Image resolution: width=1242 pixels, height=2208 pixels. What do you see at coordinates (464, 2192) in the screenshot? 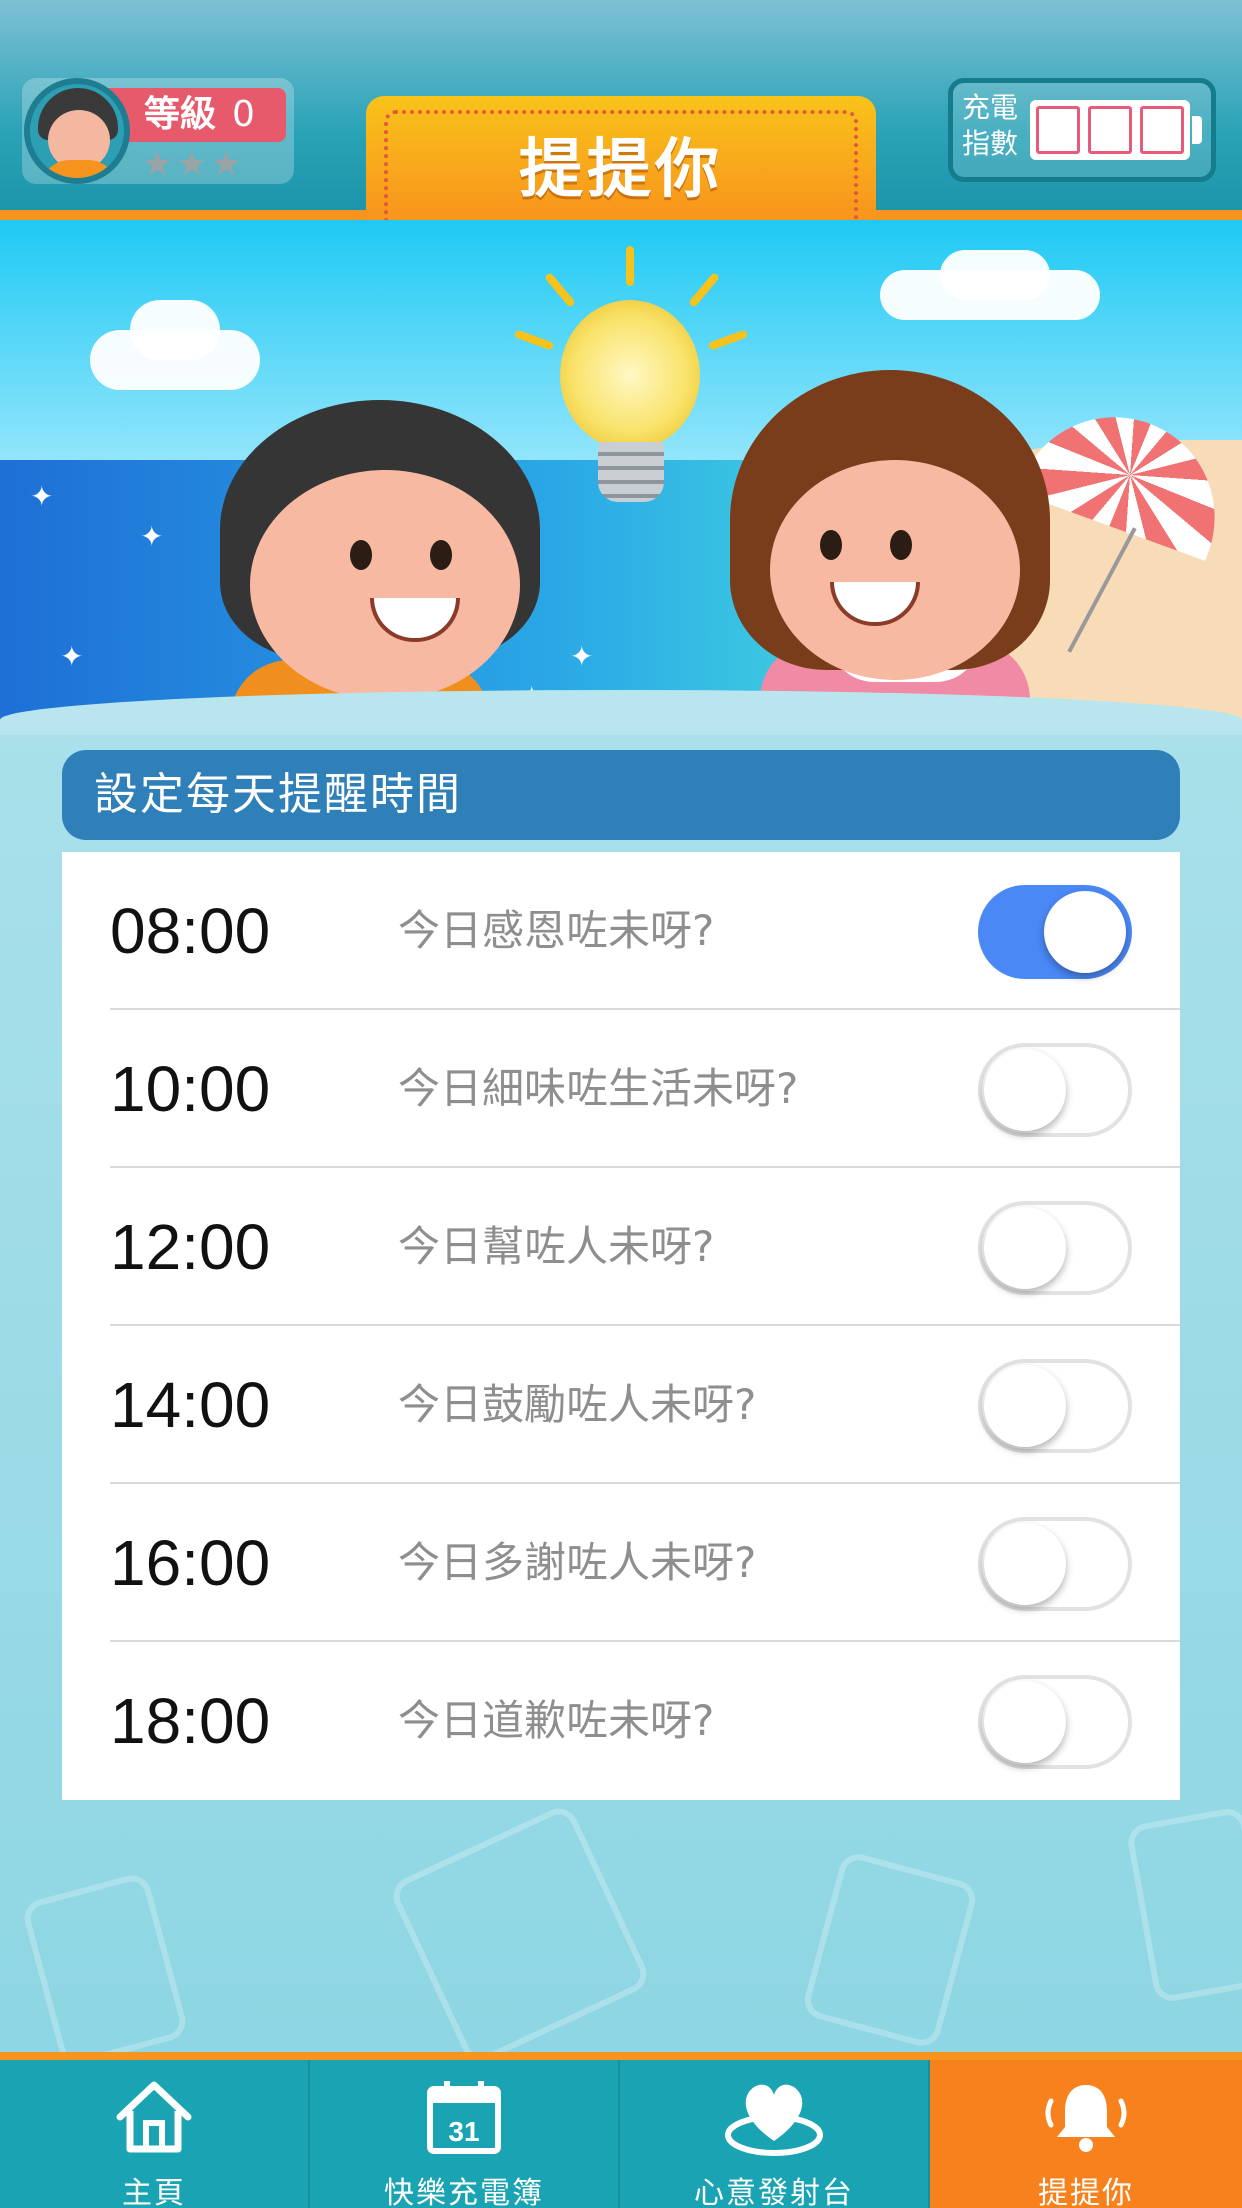
I see `tab-label: 快樂充電簿` at bounding box center [464, 2192].